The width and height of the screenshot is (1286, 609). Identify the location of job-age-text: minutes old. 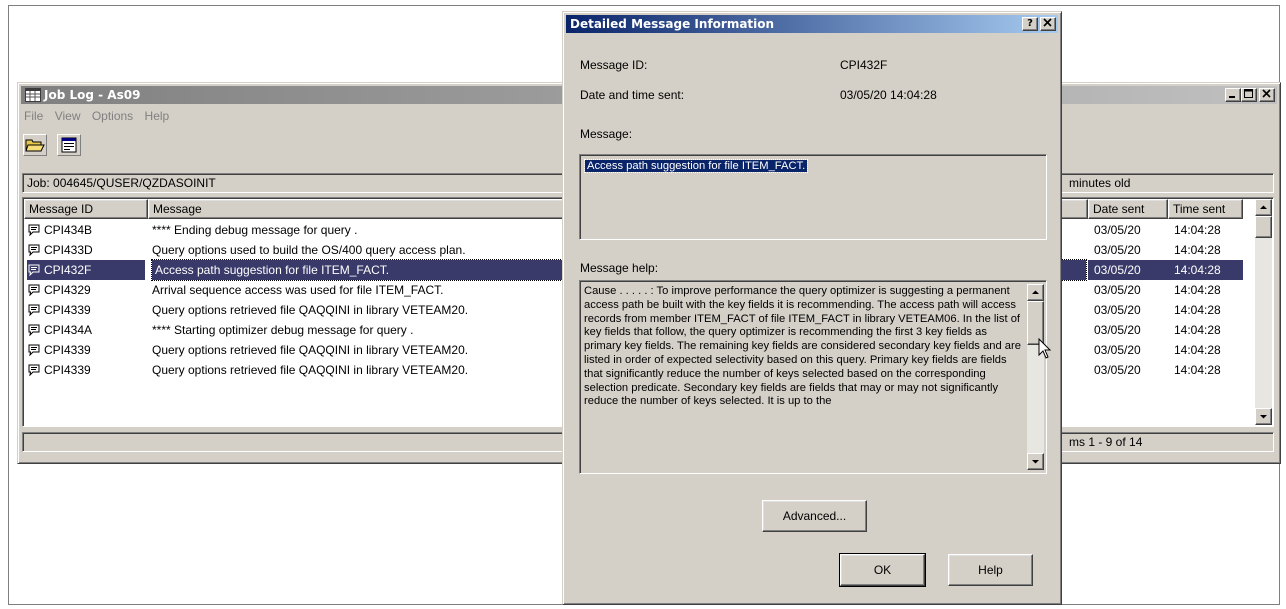
(1100, 183).